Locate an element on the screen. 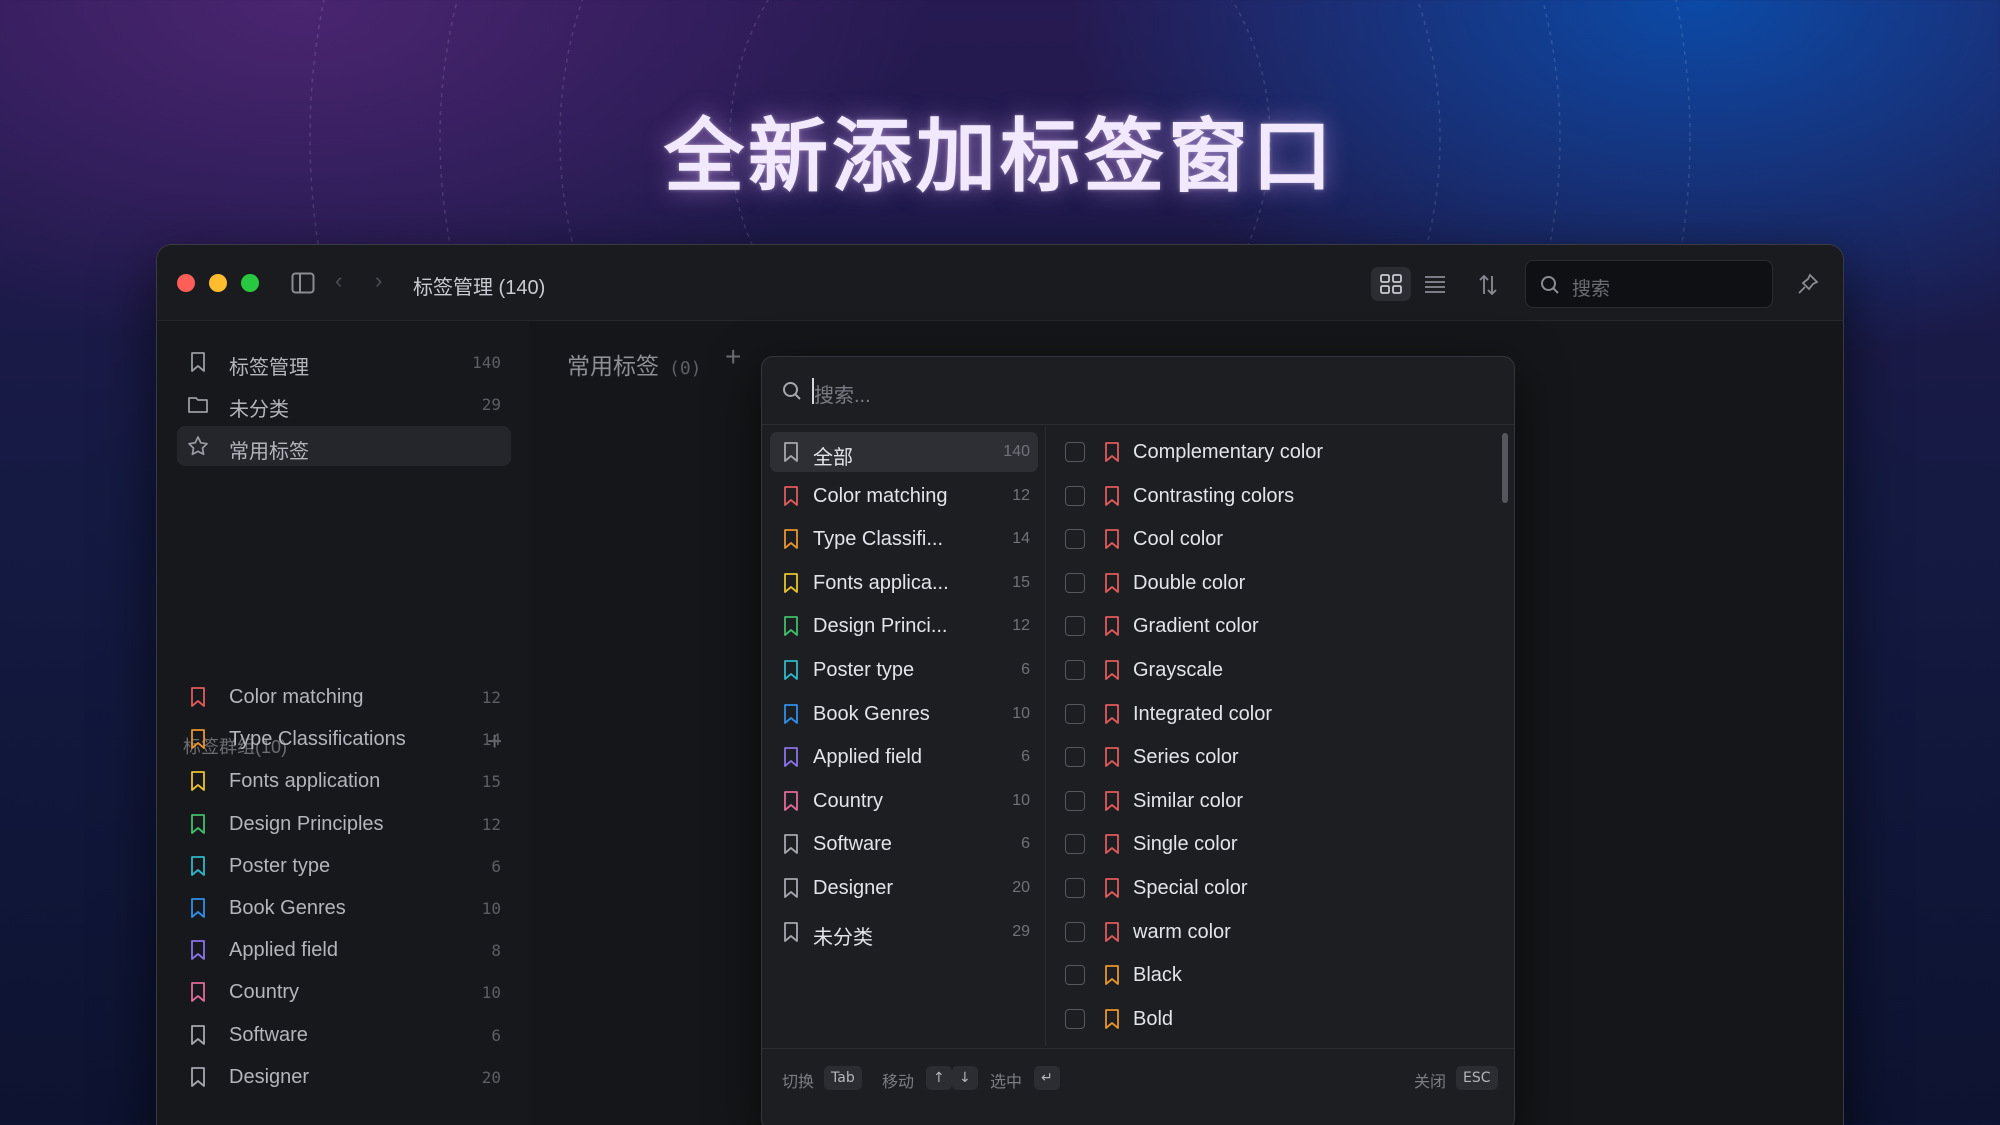 The image size is (2000, 1125). category-item: Poster type 6 is located at coordinates (904, 670).